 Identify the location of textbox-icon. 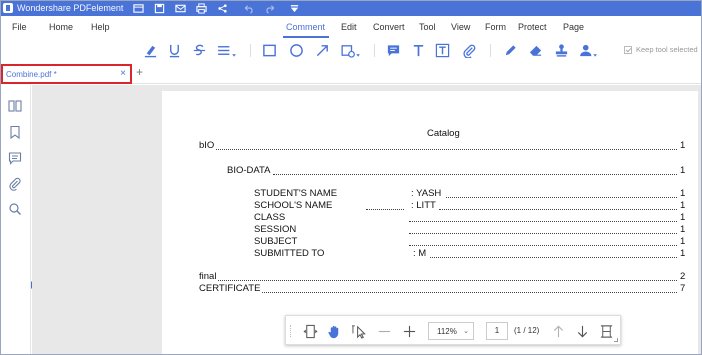
(442, 50).